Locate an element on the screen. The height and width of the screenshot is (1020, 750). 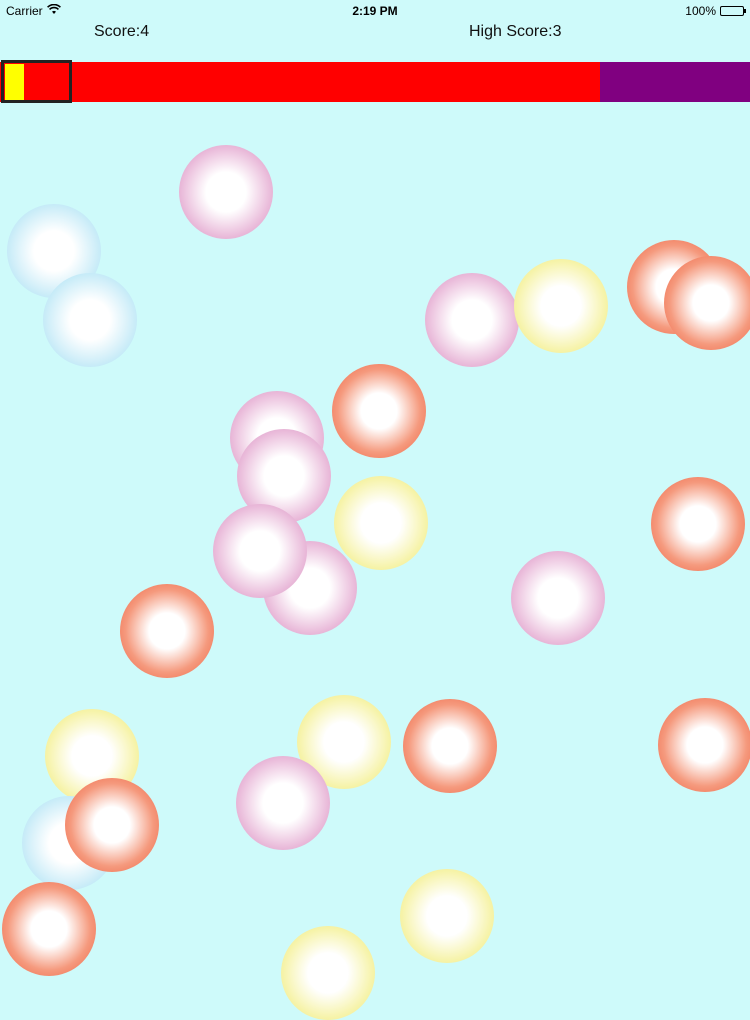
status-bar: Carrier 2:19 PM 100% is located at coordinates (375, 11).